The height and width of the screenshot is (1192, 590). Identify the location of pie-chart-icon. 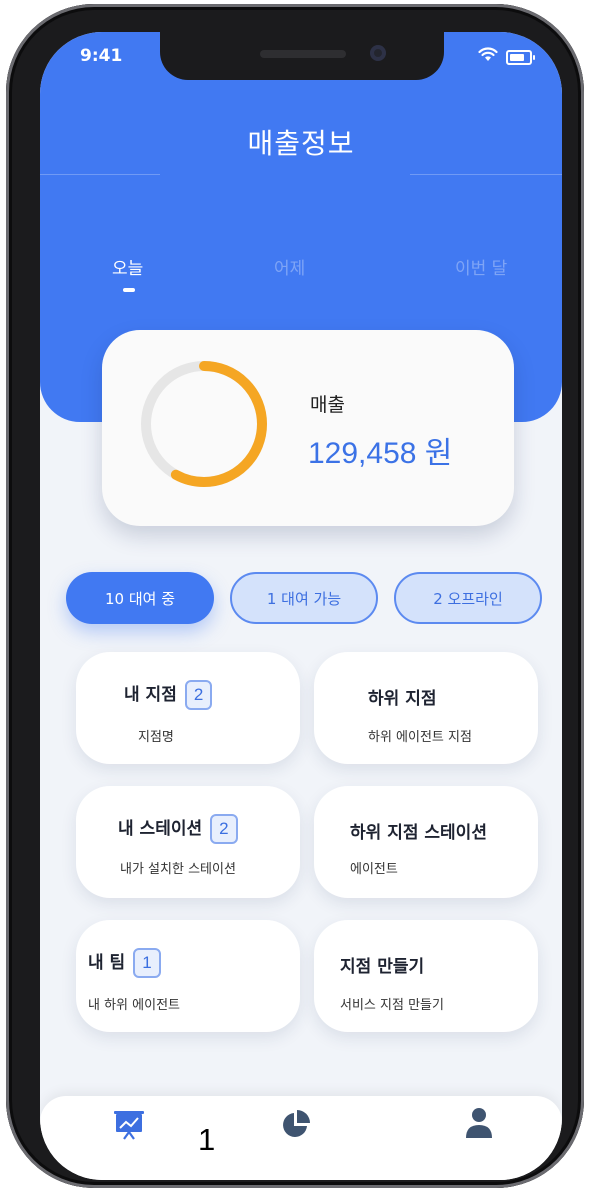
(296, 1124).